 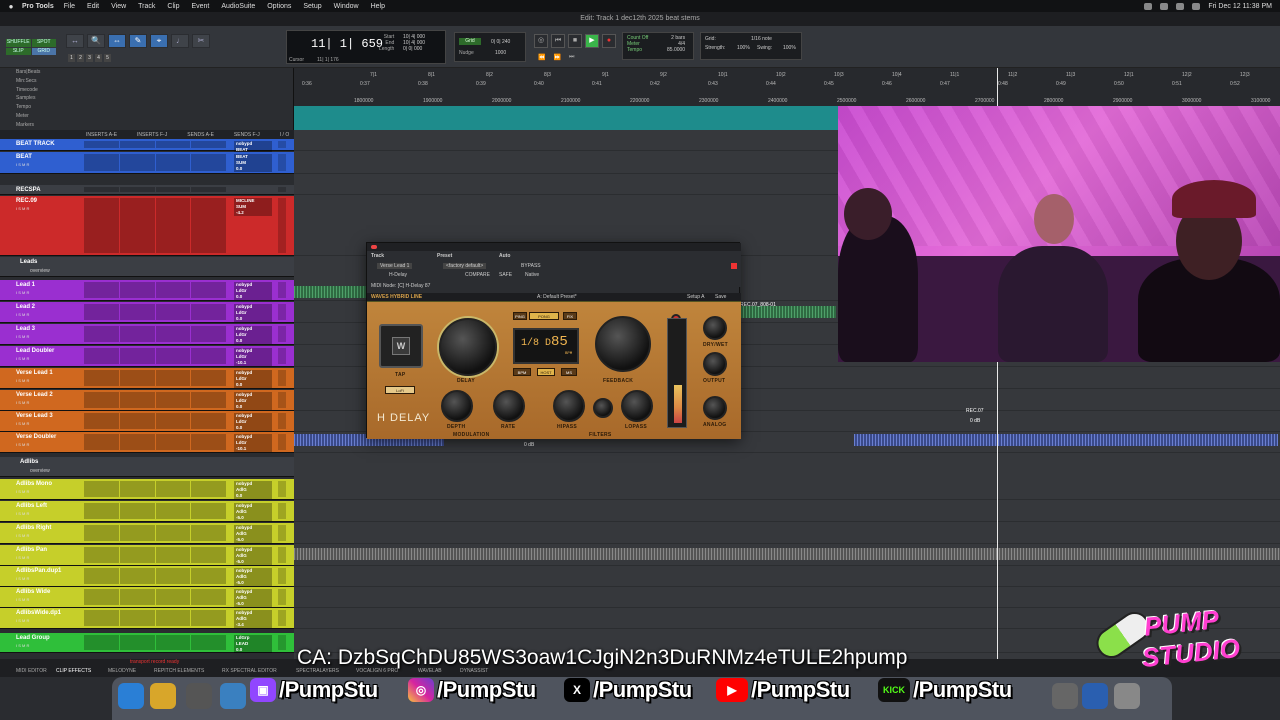 I want to click on zoomer-tool-icon: 🔍, so click(x=96, y=41).